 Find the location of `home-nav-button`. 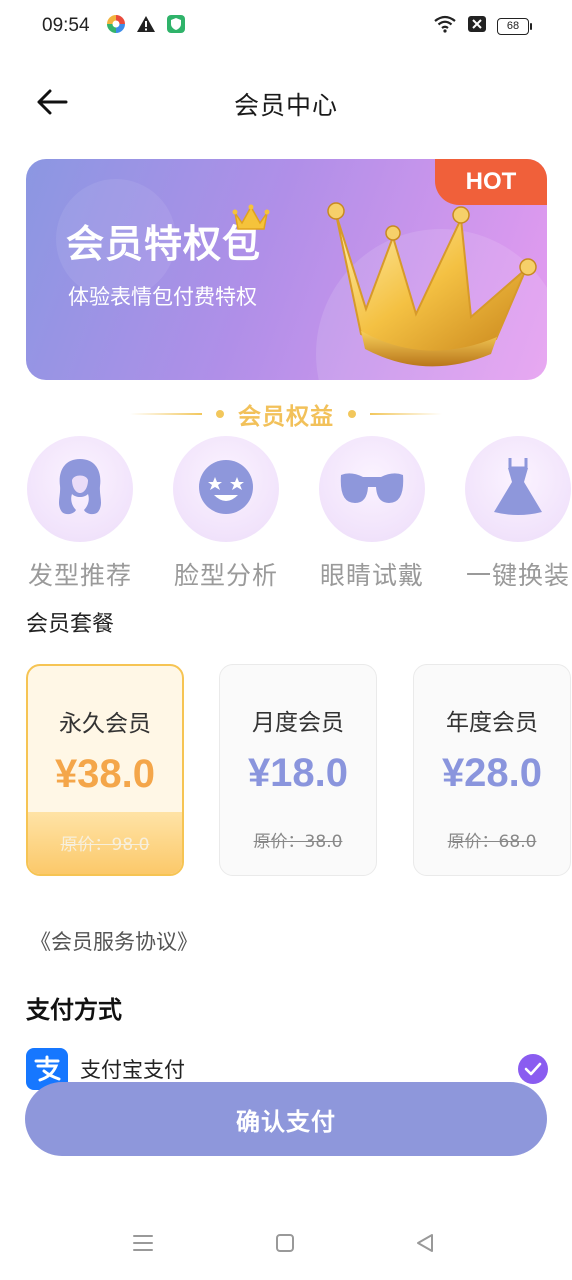

home-nav-button is located at coordinates (285, 1245).